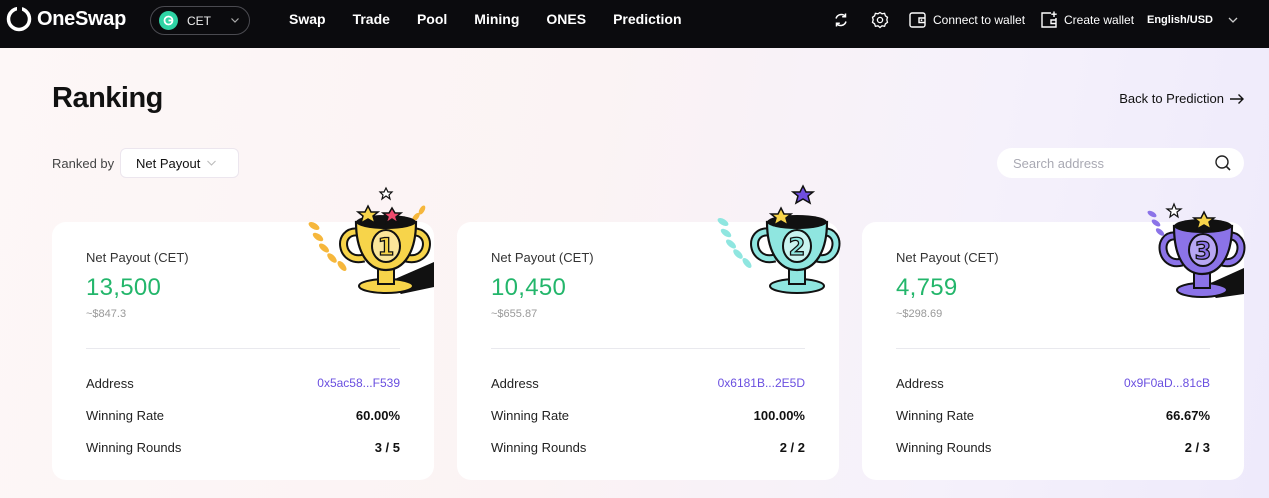  Describe the element at coordinates (107, 98) in the screenshot. I see `page-title: Ranking` at that location.